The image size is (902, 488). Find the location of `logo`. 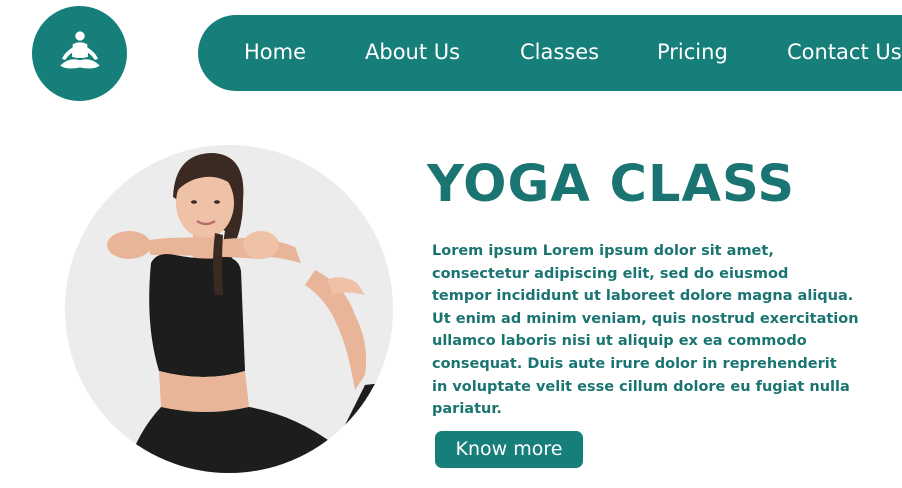

logo is located at coordinates (79, 53).